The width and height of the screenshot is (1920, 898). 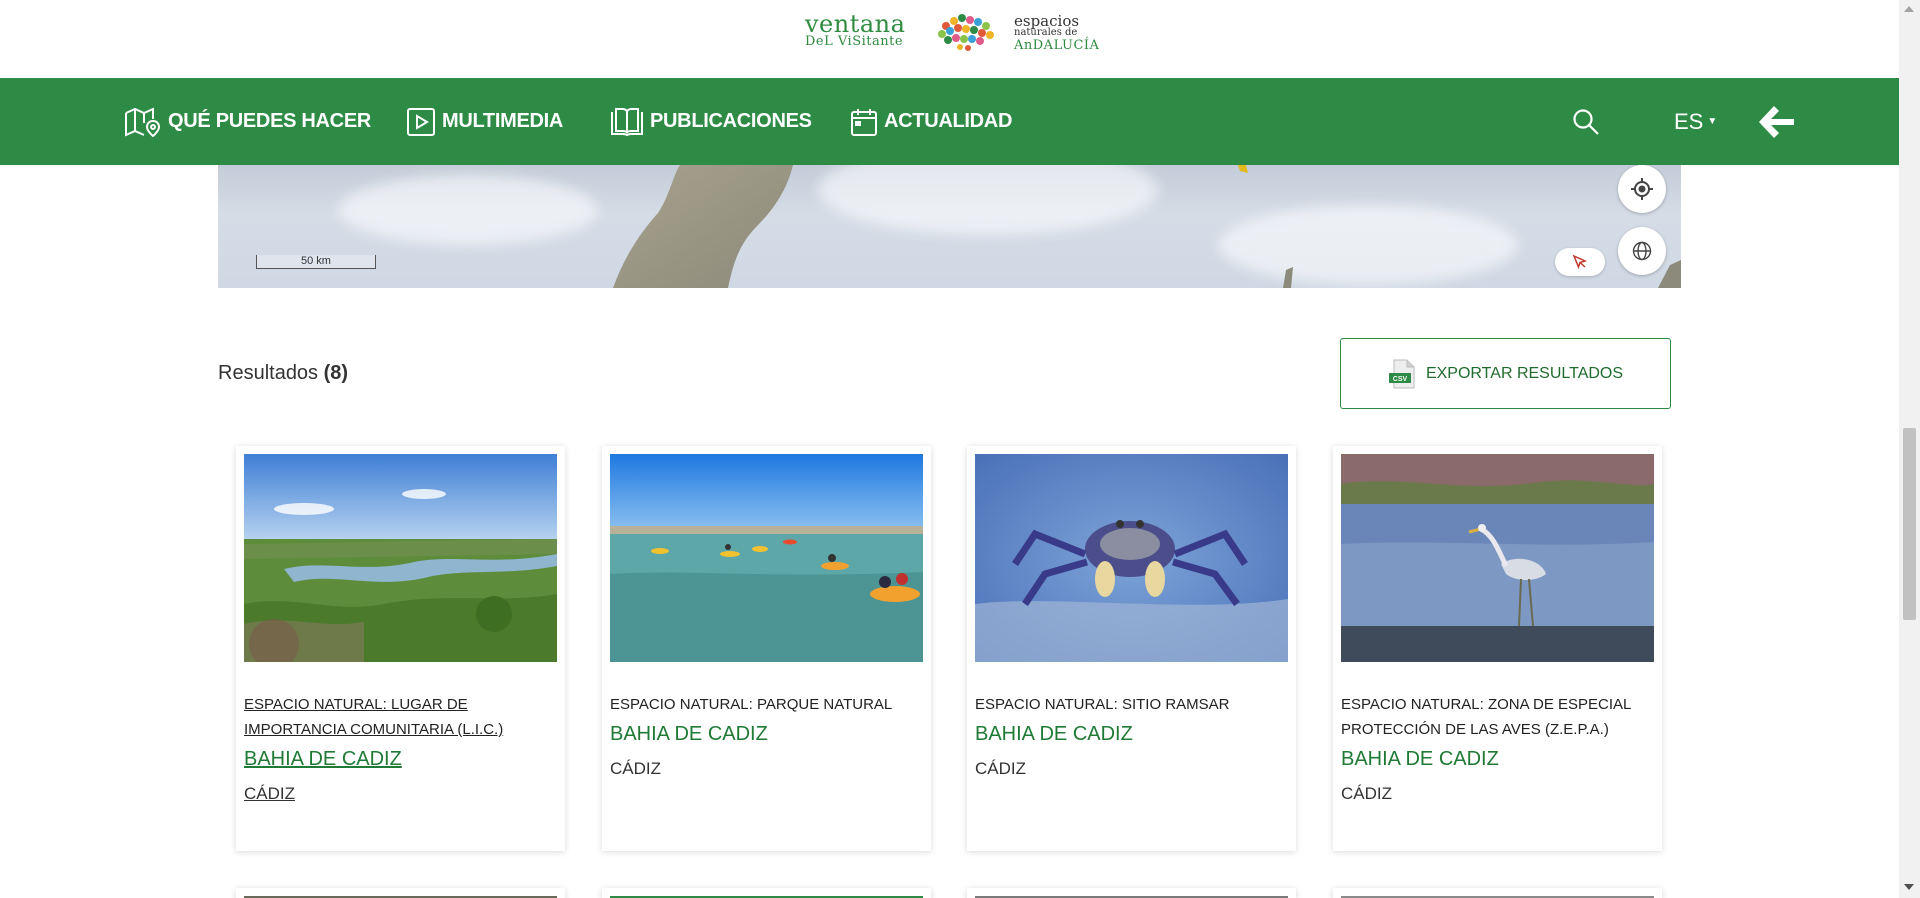 I want to click on globe-icon, so click(x=1642, y=251).